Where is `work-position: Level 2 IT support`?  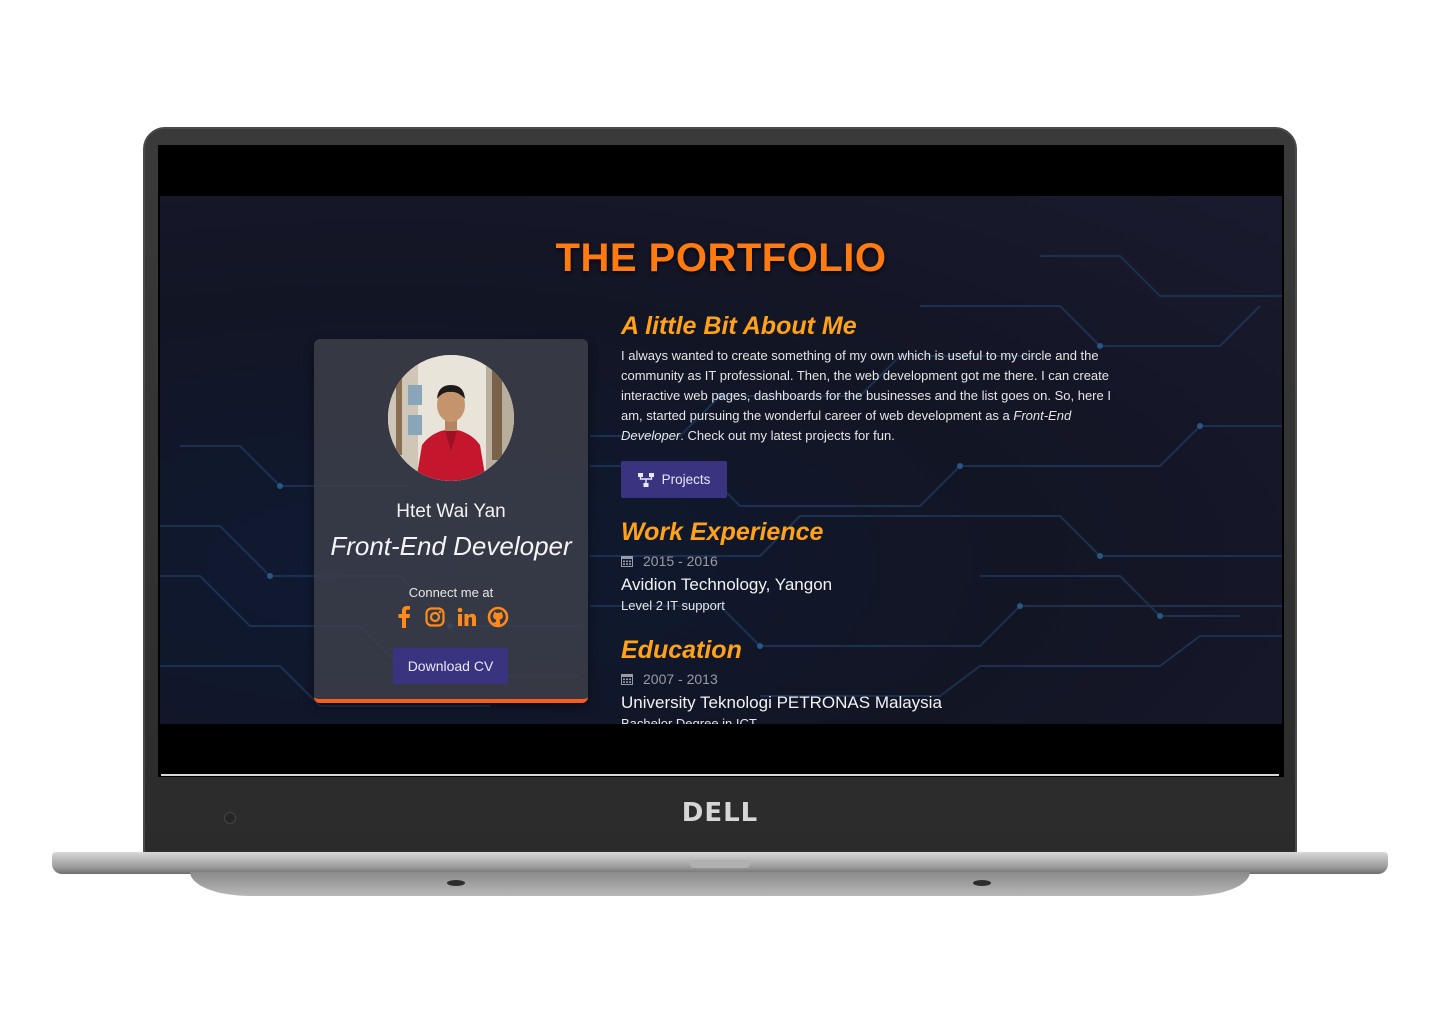 work-position: Level 2 IT support is located at coordinates (673, 605).